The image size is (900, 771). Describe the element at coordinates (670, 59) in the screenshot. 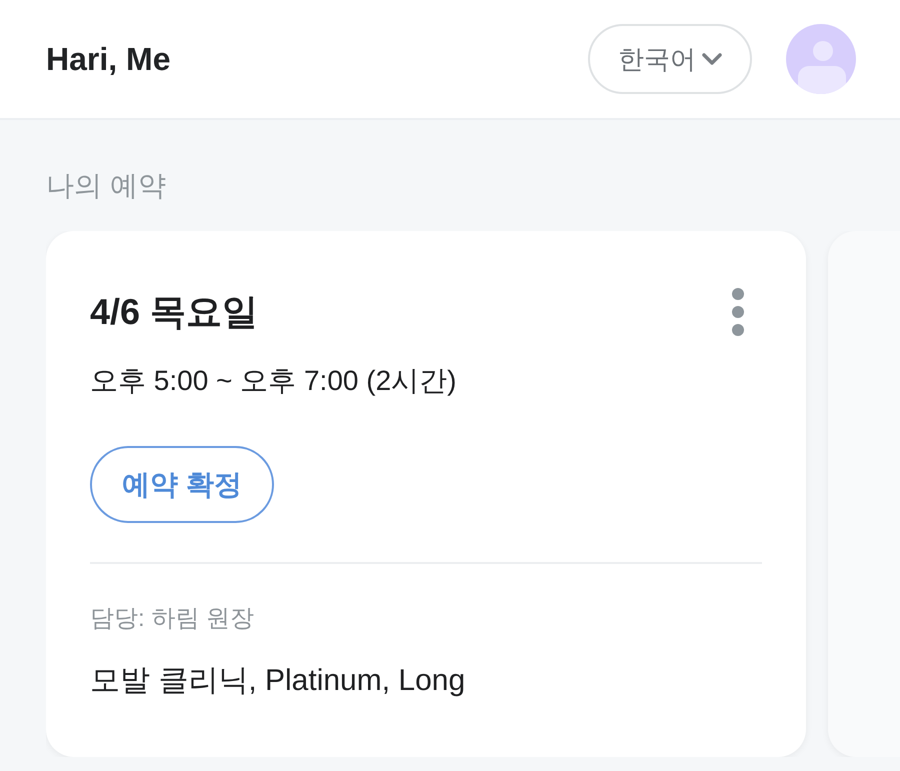

I see `language-dropdown: 한국어` at that location.